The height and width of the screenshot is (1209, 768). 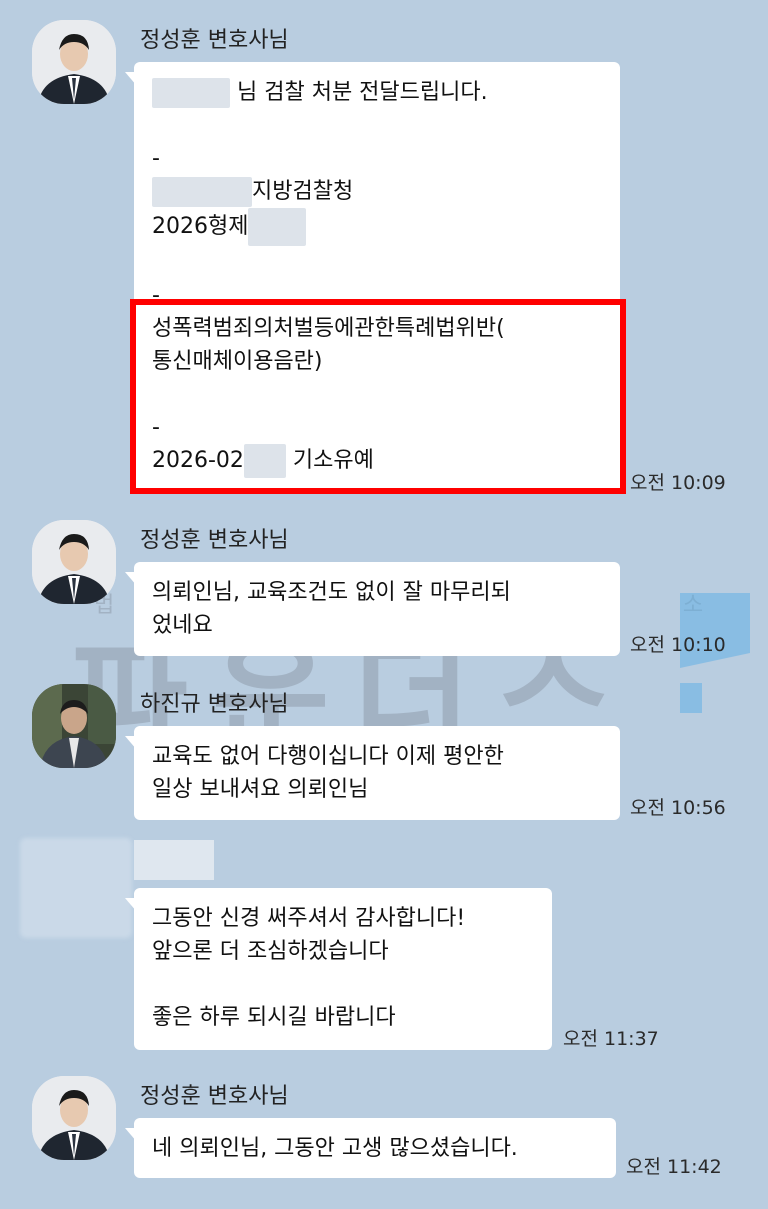 I want to click on redacted-sender-name, so click(x=174, y=860).